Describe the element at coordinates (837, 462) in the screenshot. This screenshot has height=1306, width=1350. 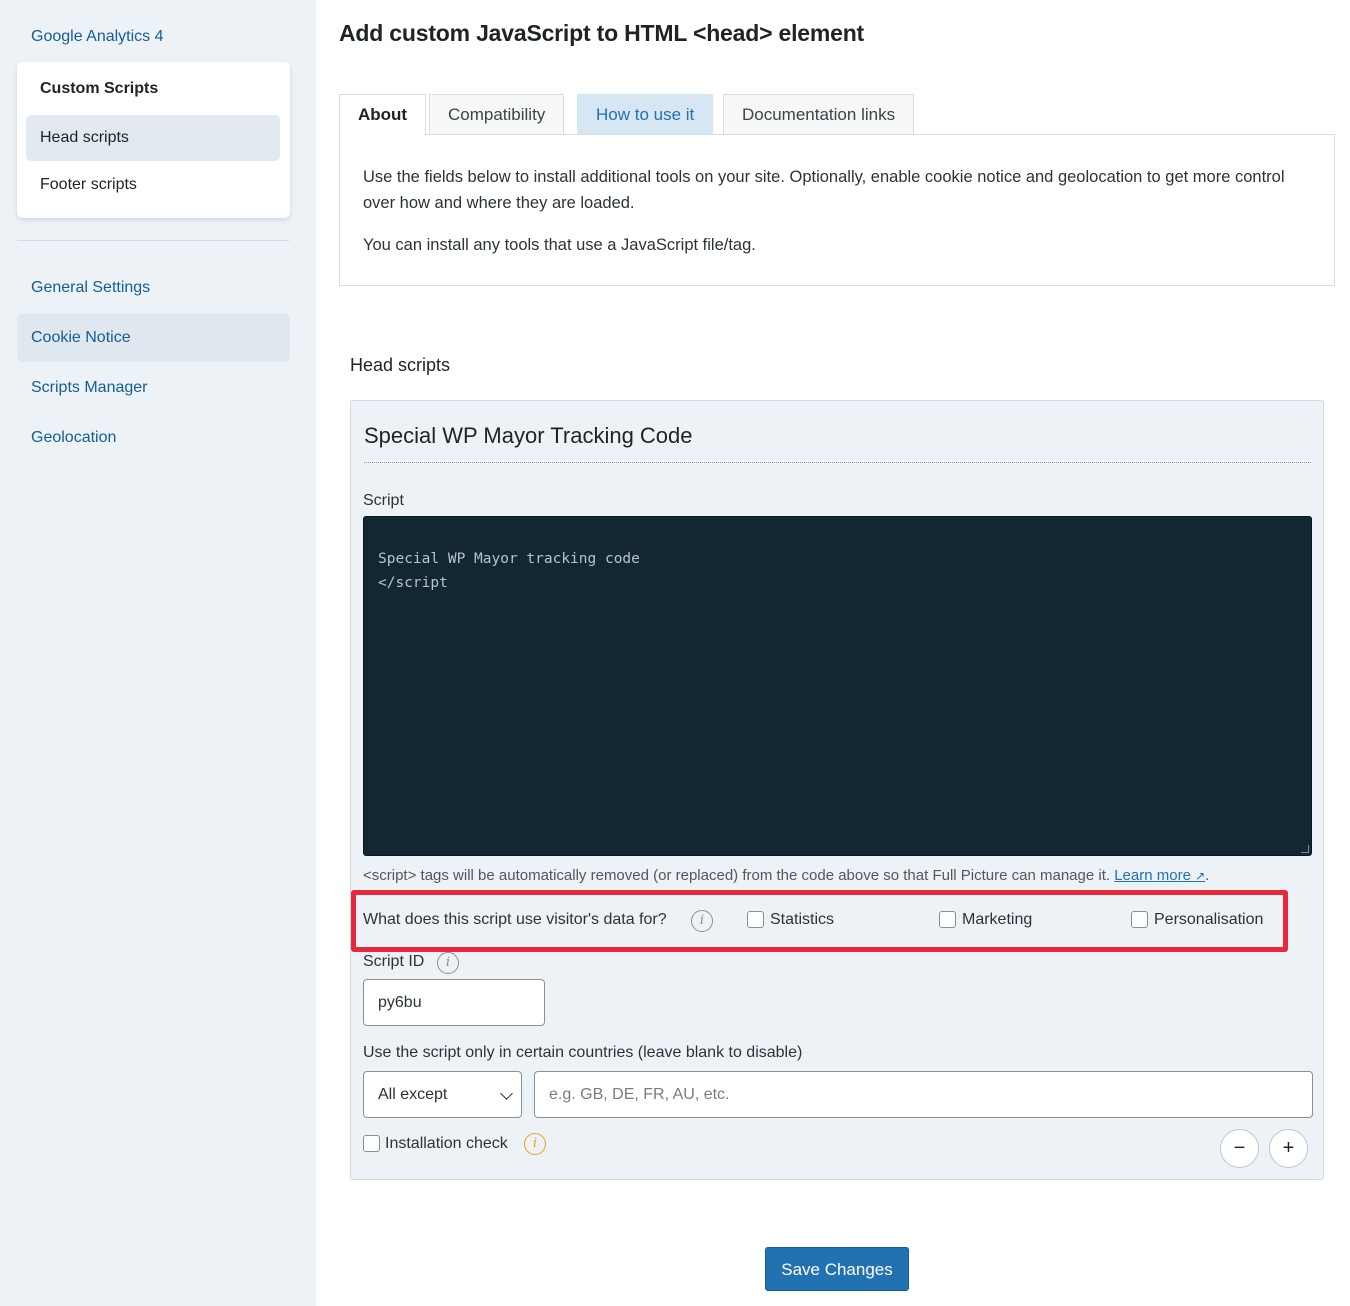
I see `divider` at that location.